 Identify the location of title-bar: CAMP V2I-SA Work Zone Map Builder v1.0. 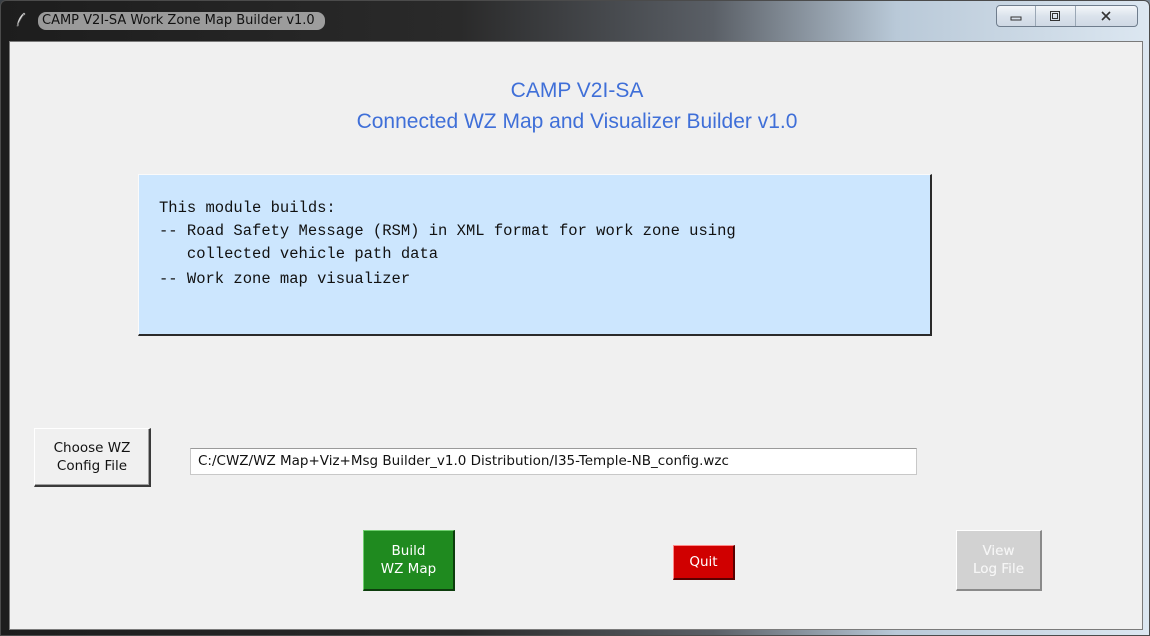
(575, 21).